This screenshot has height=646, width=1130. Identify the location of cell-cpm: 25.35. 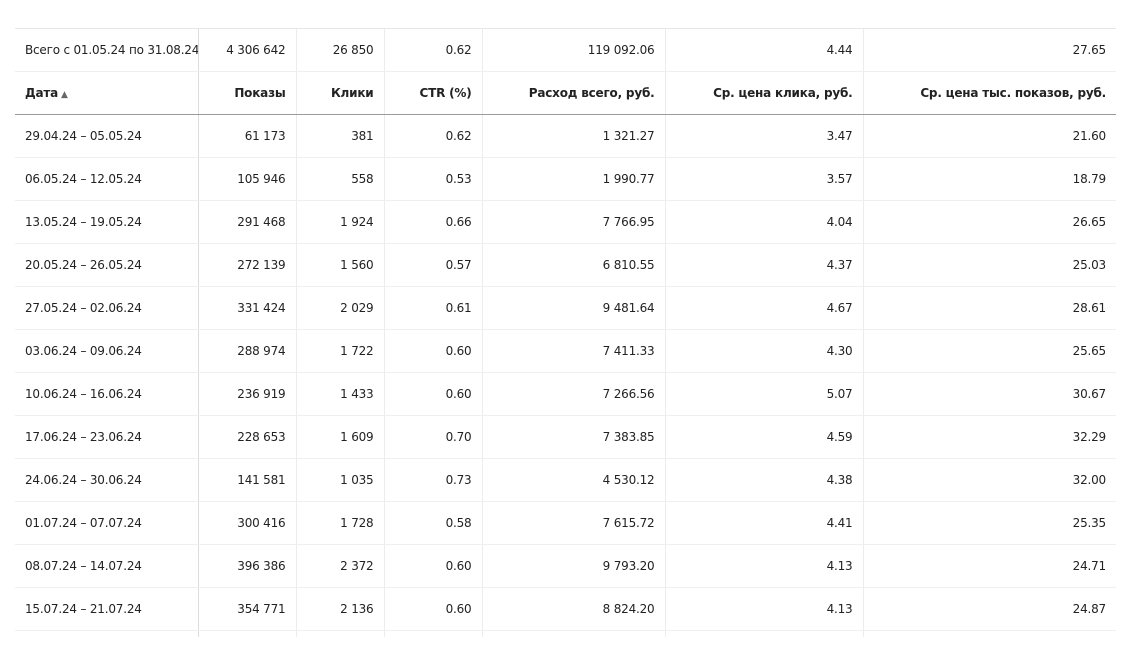
(989, 523).